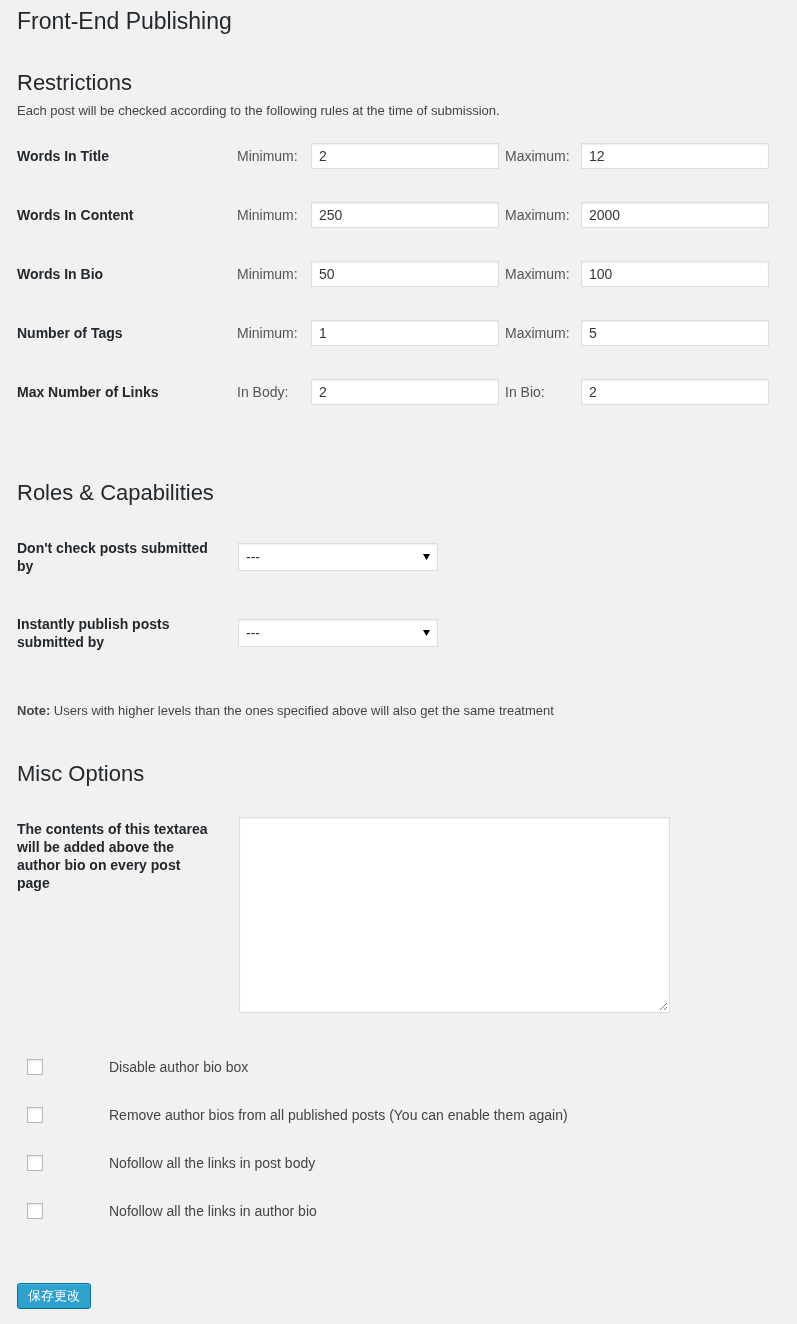 The height and width of the screenshot is (1324, 797). What do you see at coordinates (525, 392) in the screenshot?
I see `field-label: In Bio:` at bounding box center [525, 392].